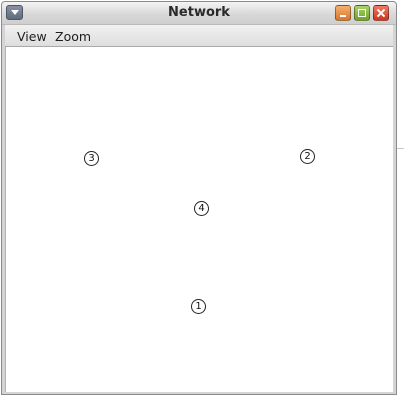  I want to click on background-edge-line, so click(400, 148).